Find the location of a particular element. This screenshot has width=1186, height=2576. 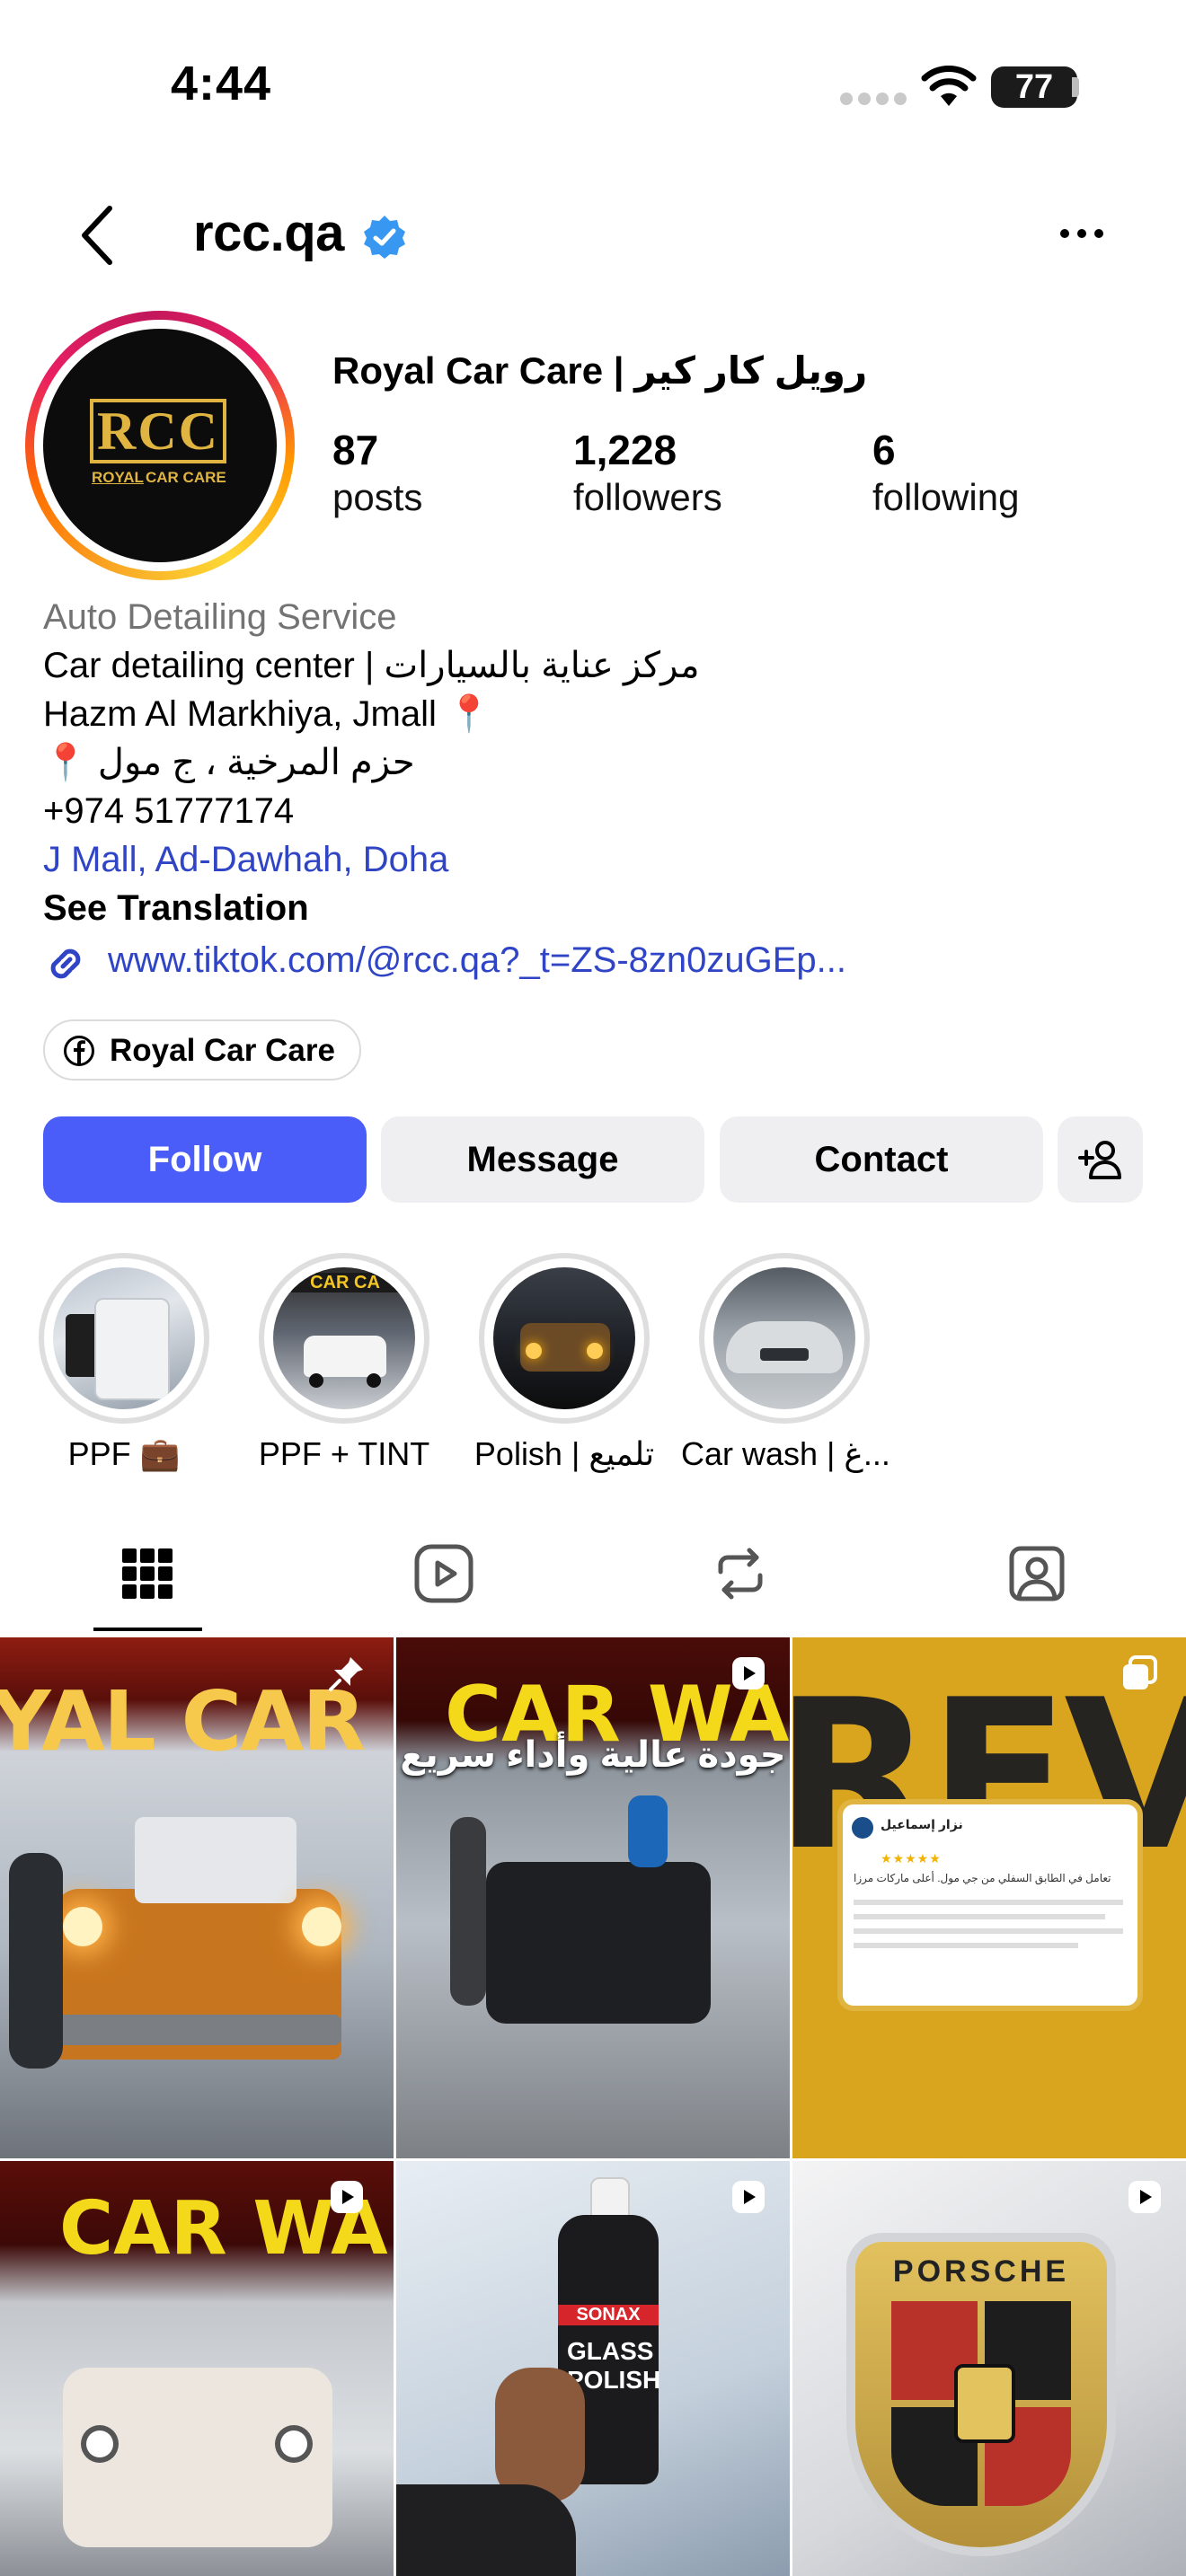

message-button: Message is located at coordinates (542, 1159).